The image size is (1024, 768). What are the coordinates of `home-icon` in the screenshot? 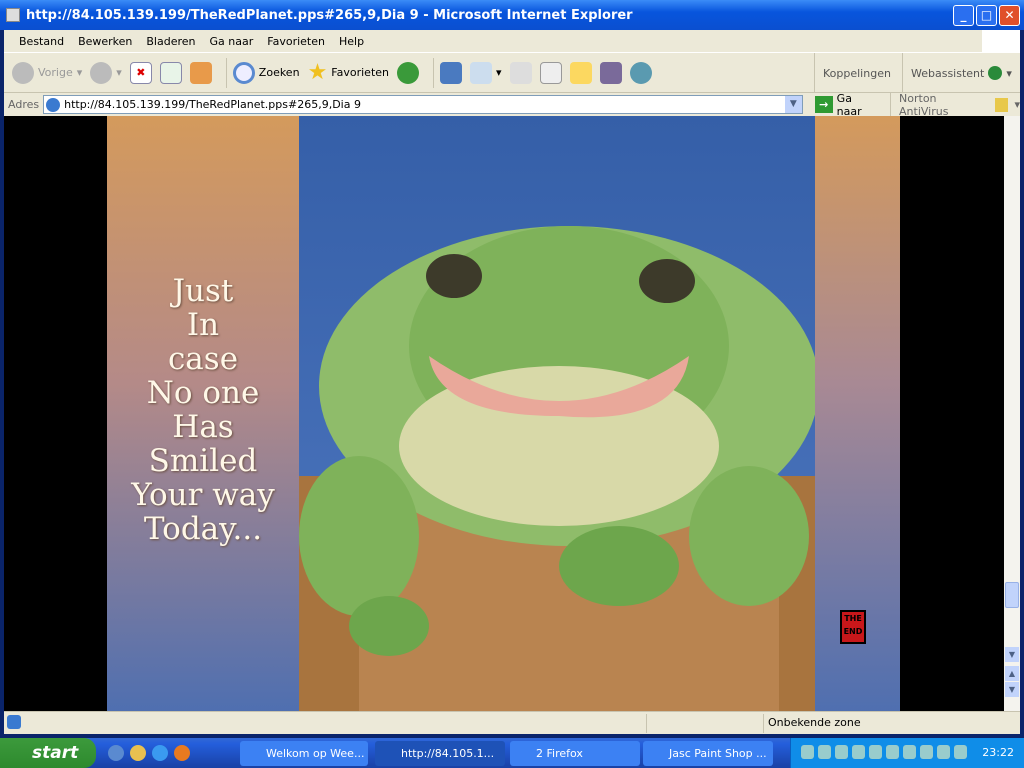 It's located at (200, 72).